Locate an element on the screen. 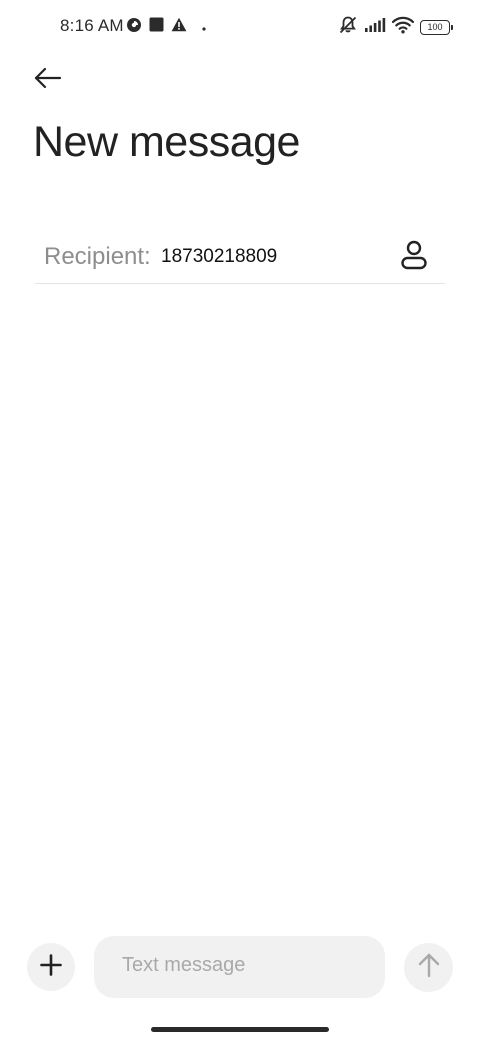 Image resolution: width=480 pixels, height=1040 pixels. message-input is located at coordinates (247, 965).